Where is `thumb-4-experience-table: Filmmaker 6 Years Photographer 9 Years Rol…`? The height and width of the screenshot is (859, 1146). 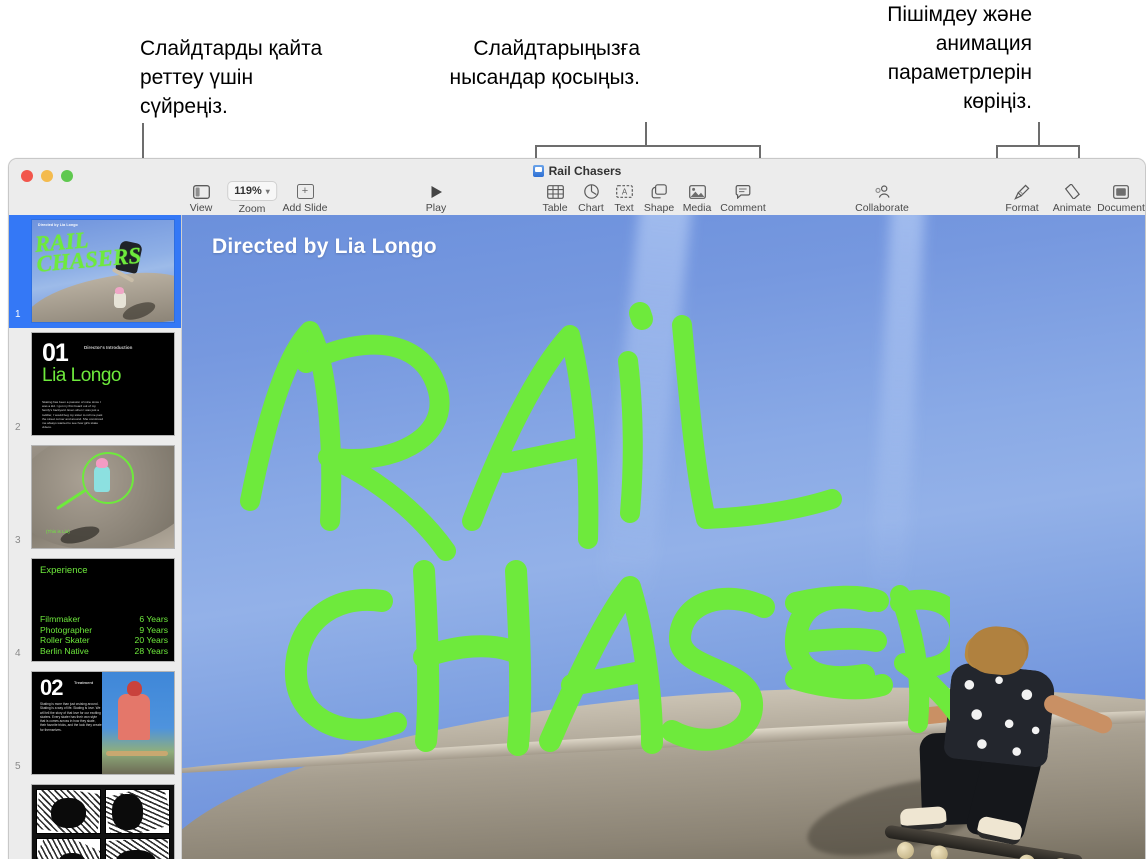 thumb-4-experience-table: Filmmaker 6 Years Photographer 9 Years Rol… is located at coordinates (104, 635).